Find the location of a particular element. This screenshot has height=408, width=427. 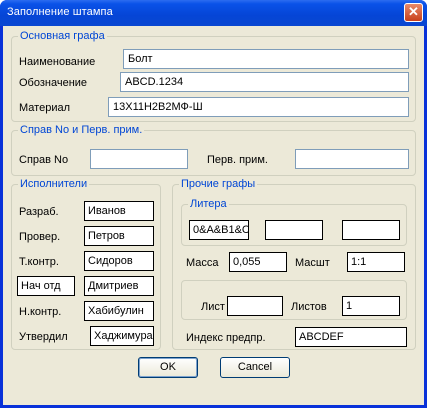

litera-field-1: 0&A&B1&C is located at coordinates (219, 230).